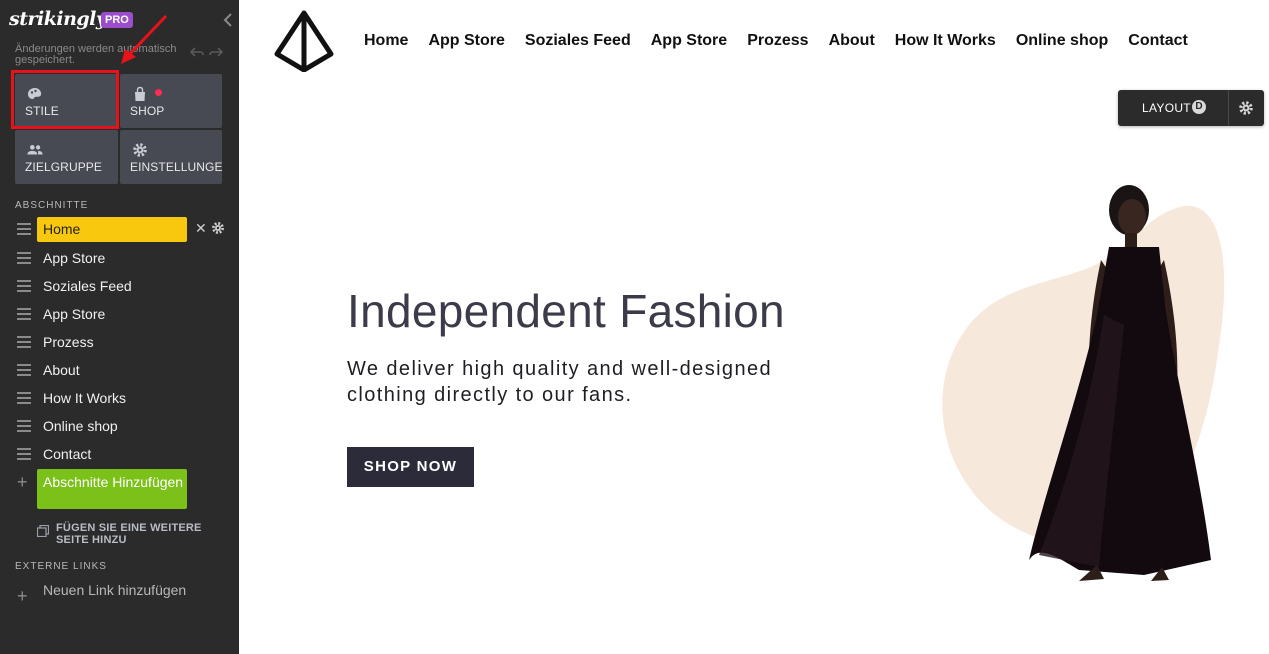 Image resolution: width=1269 pixels, height=654 pixels. Describe the element at coordinates (67, 454) in the screenshot. I see `section-label: Contact` at that location.